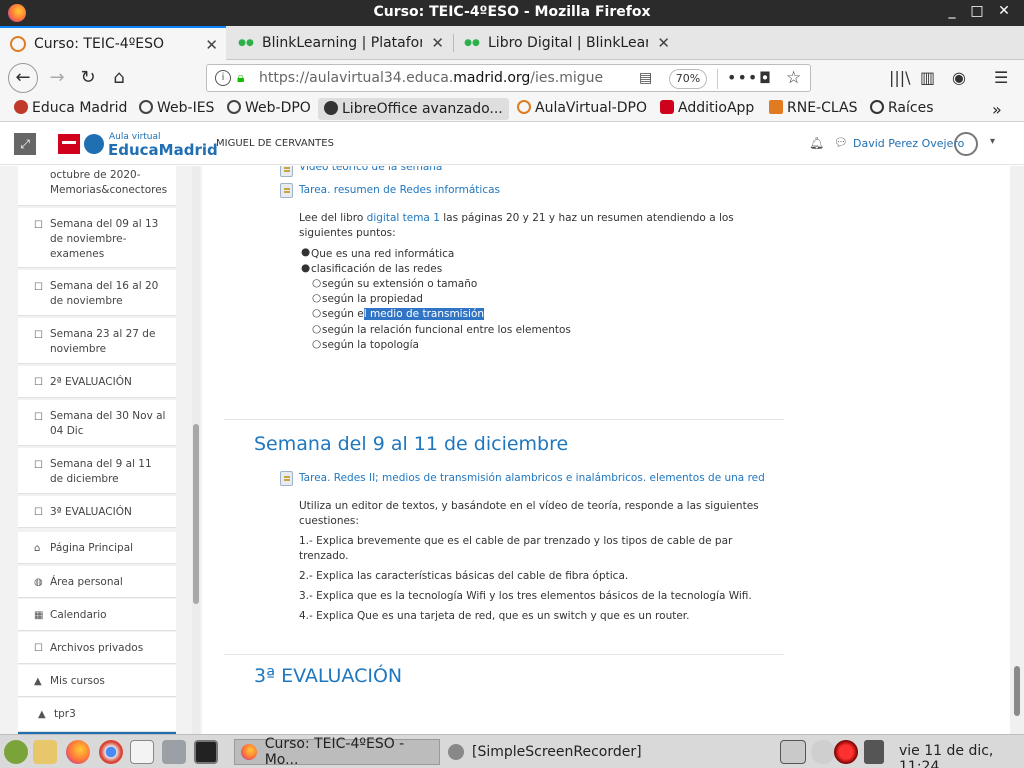 Image resolution: width=1024 pixels, height=768 pixels. What do you see at coordinates (841, 142) in the screenshot?
I see `messages-icon: 💬︎` at bounding box center [841, 142].